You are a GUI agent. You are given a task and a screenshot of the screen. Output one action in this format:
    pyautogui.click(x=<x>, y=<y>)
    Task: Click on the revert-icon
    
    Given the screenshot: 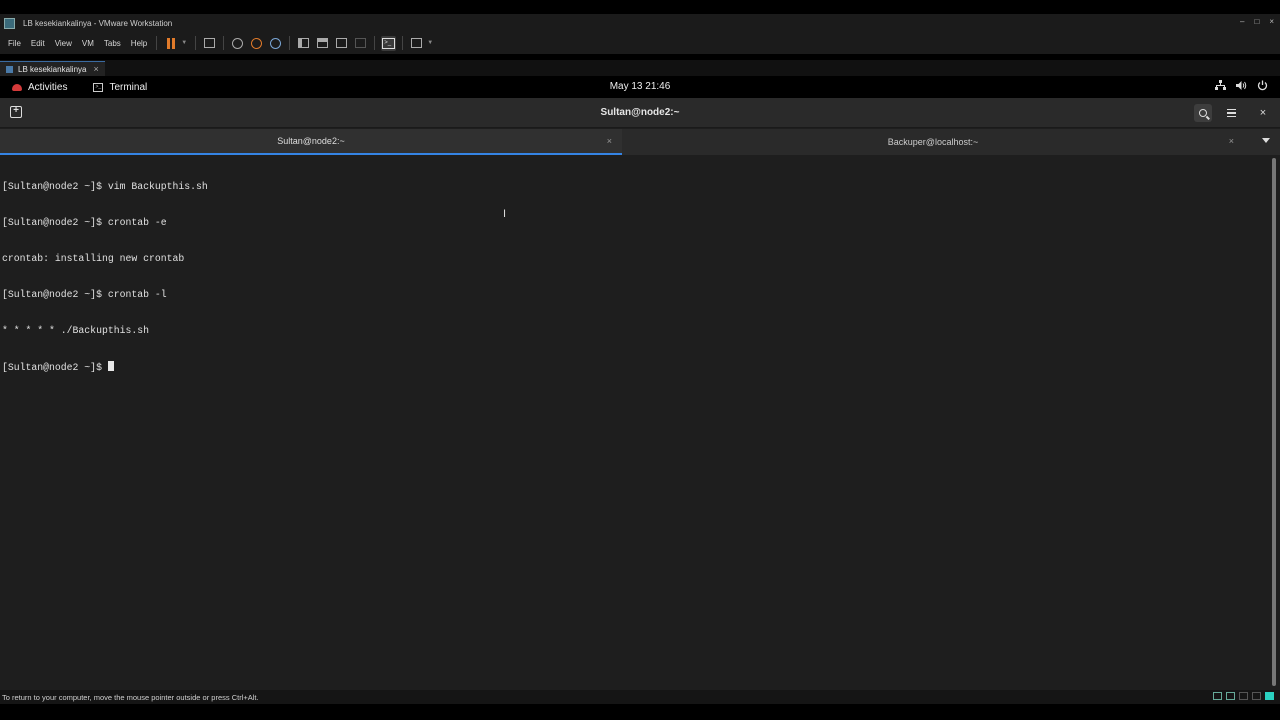 What is the action you would take?
    pyautogui.click(x=257, y=43)
    